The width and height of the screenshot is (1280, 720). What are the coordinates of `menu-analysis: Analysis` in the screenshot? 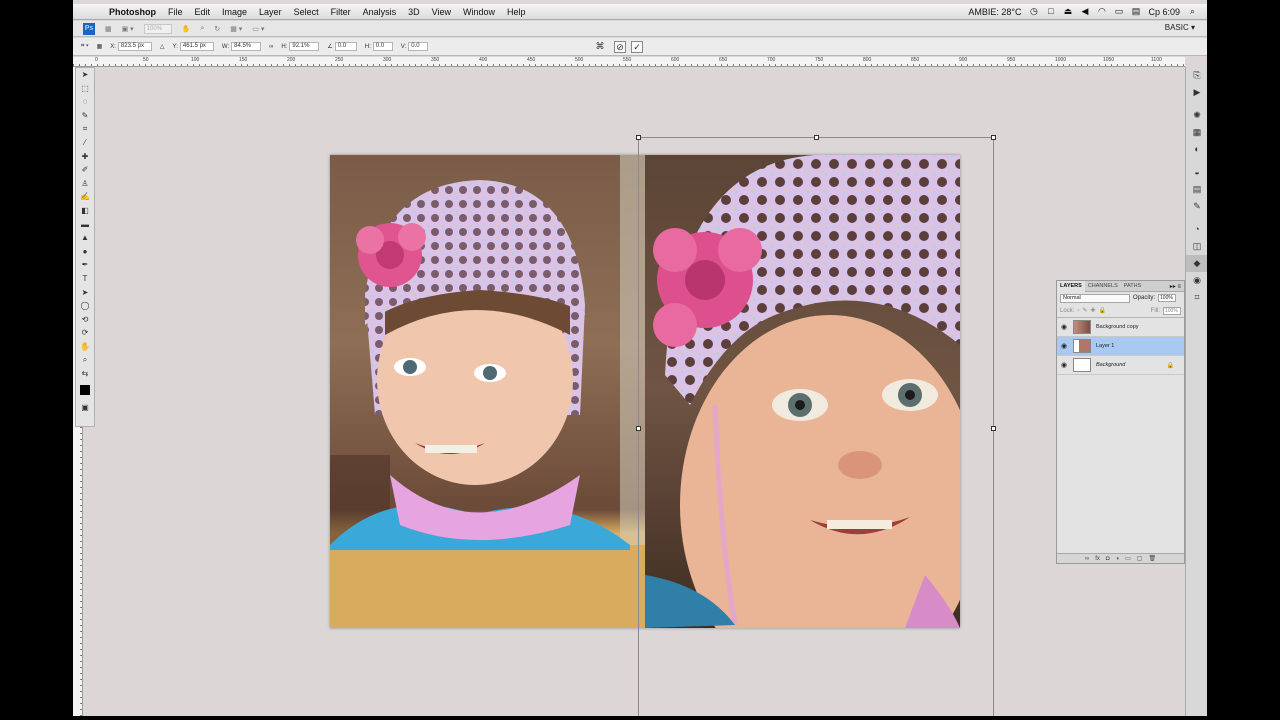 It's located at (380, 12).